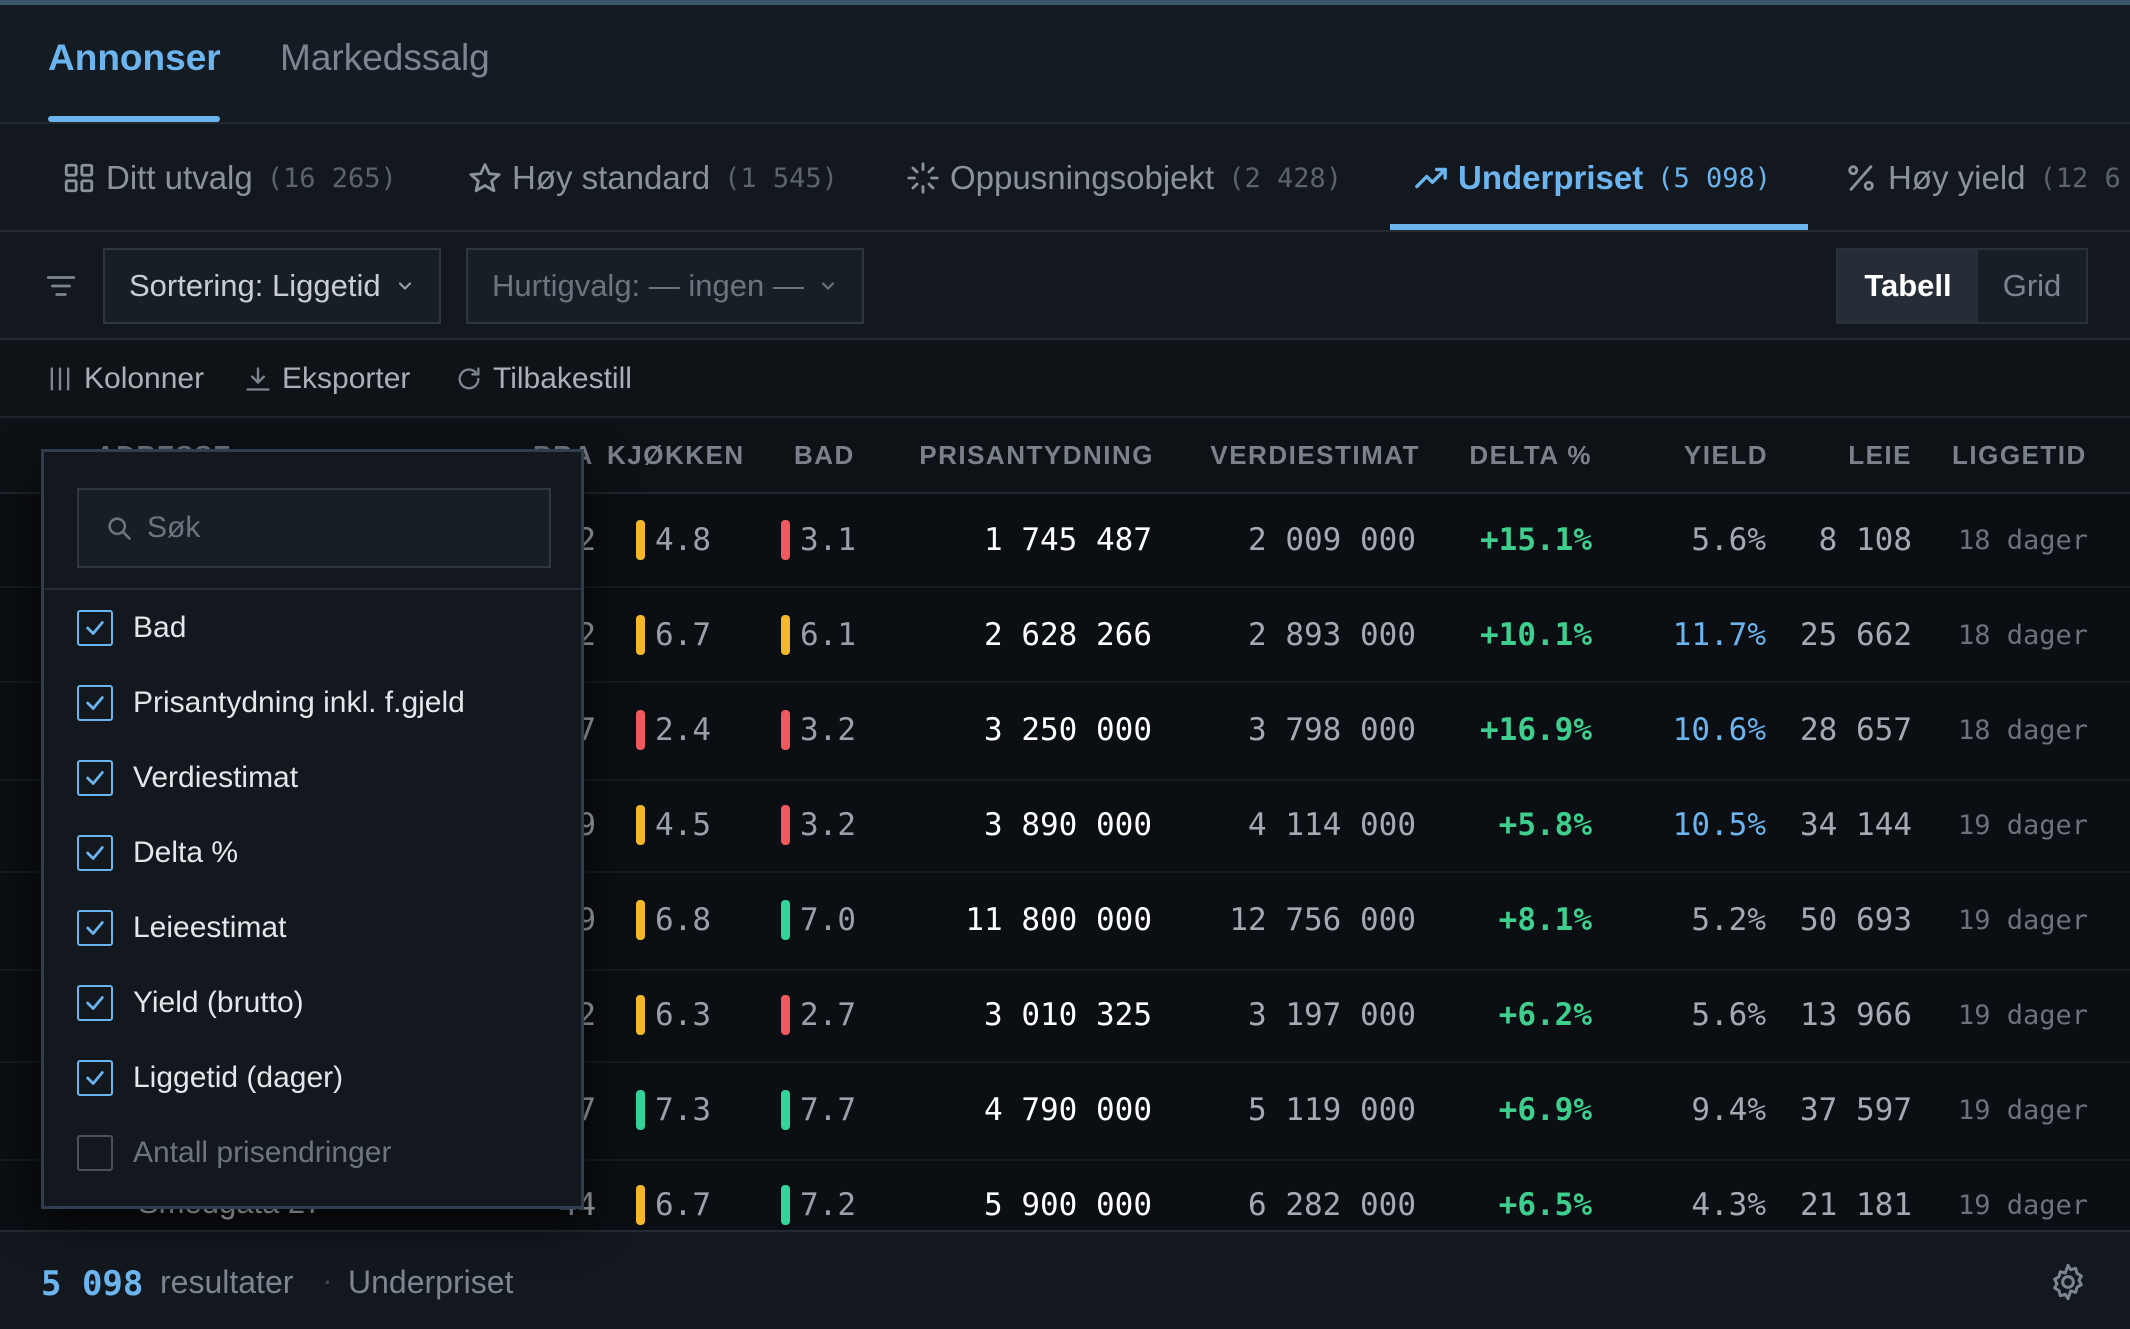 The width and height of the screenshot is (2130, 1329). What do you see at coordinates (229, 178) in the screenshot?
I see `preset-tab-ditt-utvalg: Ditt utvalg (16 265)` at bounding box center [229, 178].